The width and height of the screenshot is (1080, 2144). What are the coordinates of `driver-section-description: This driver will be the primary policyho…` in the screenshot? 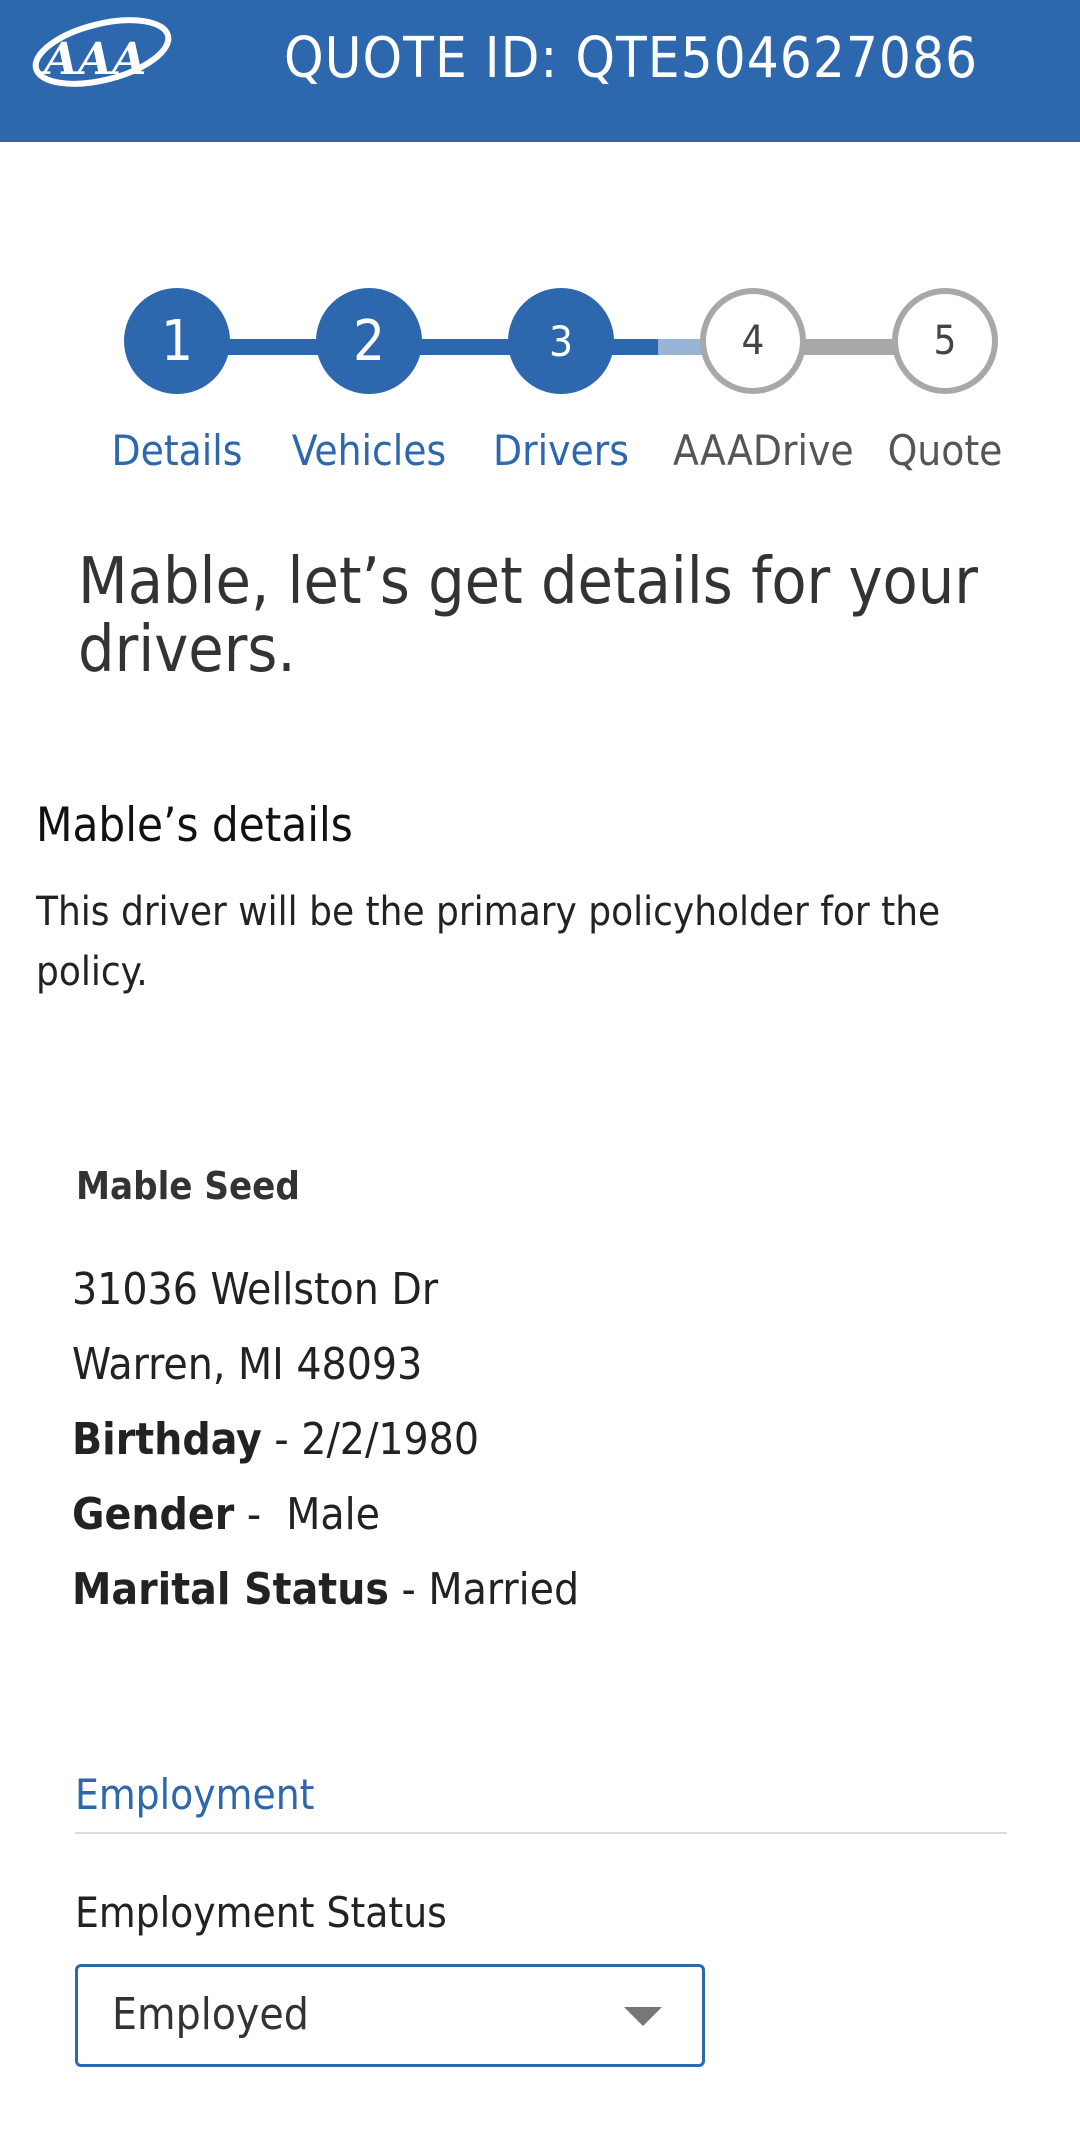 It's located at (488, 942).